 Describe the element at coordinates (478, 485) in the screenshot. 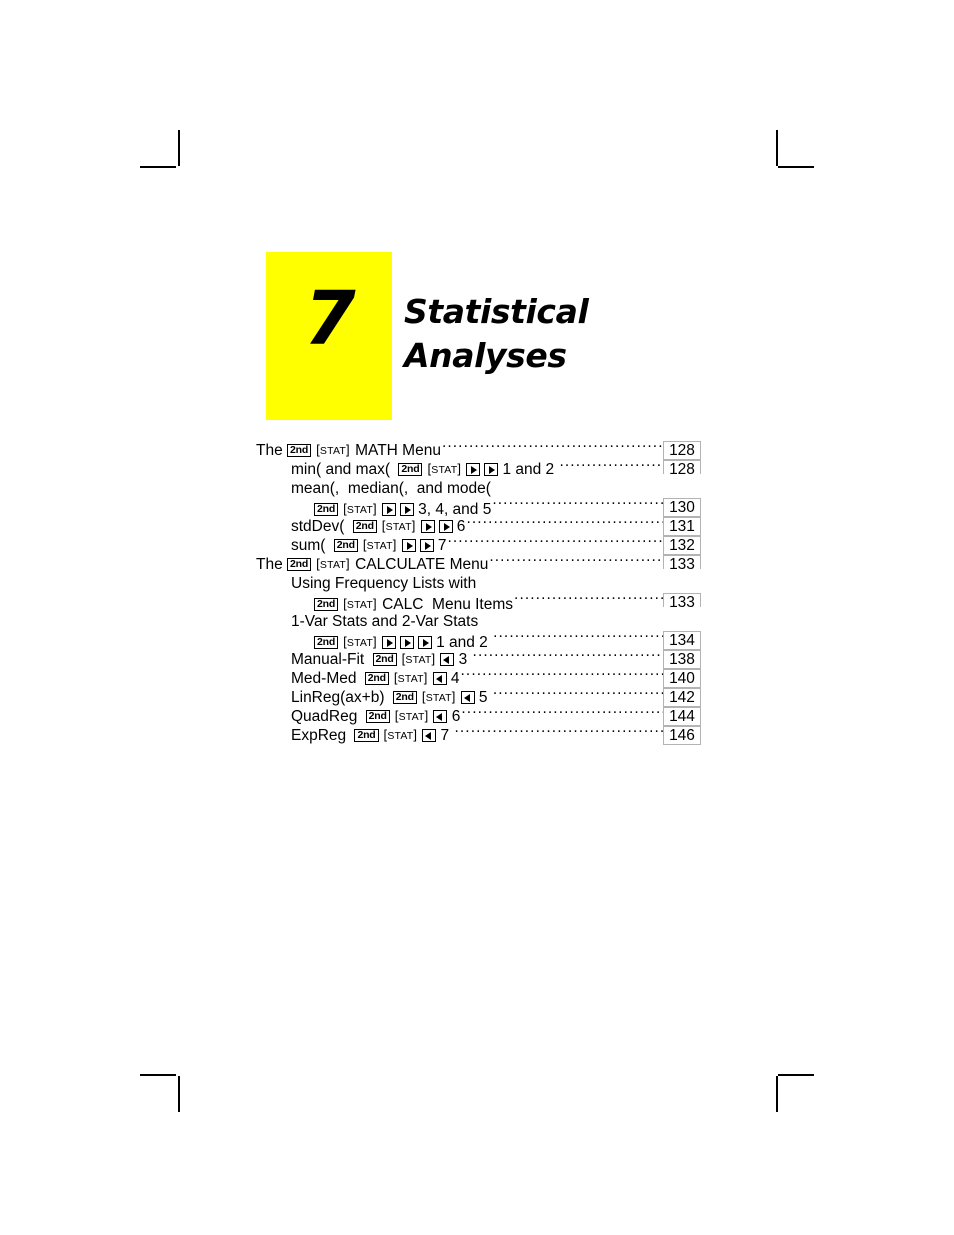

I see `toc-entry: mean(, median(, and mode(` at that location.